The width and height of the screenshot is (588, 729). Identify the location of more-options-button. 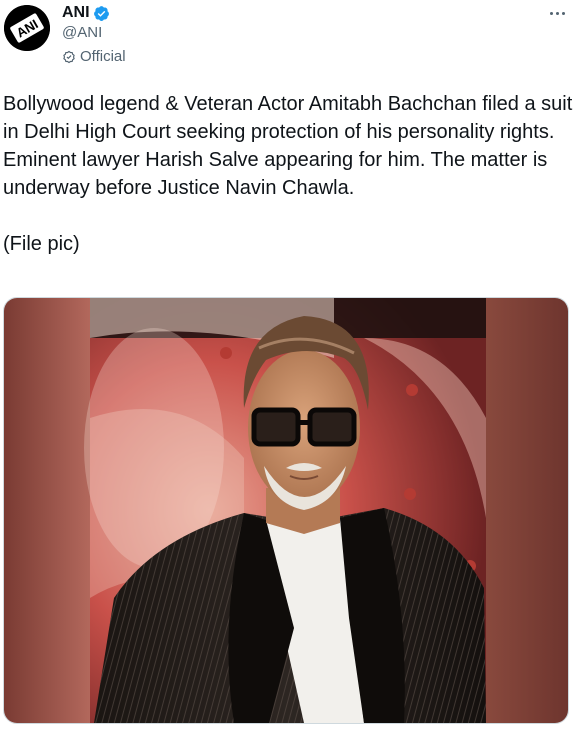
(557, 13).